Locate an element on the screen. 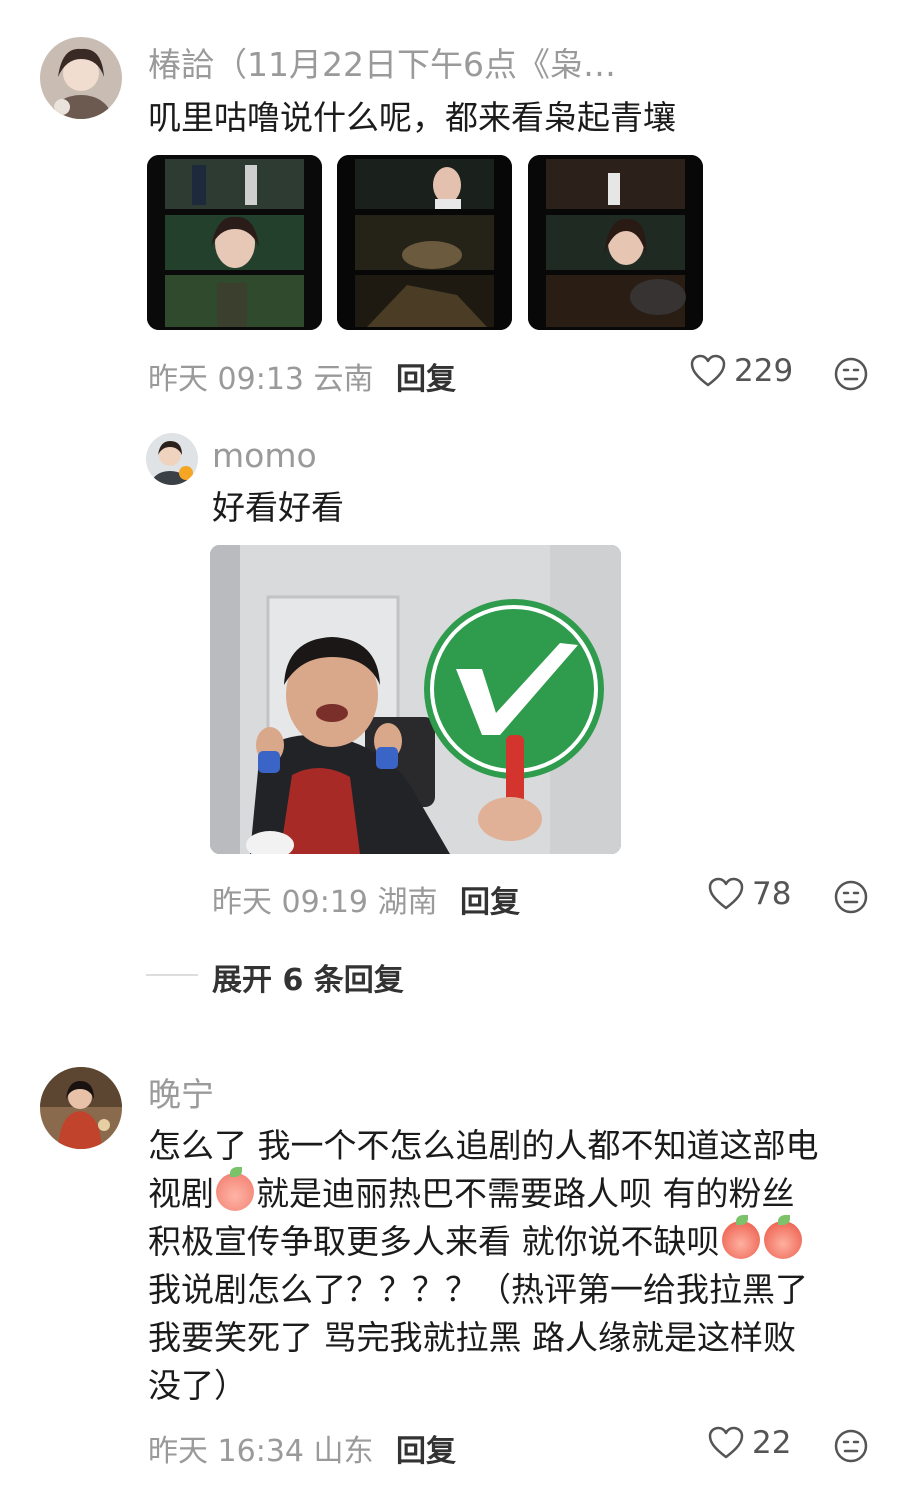 The image size is (924, 1494). like-count: 78 is located at coordinates (772, 894).